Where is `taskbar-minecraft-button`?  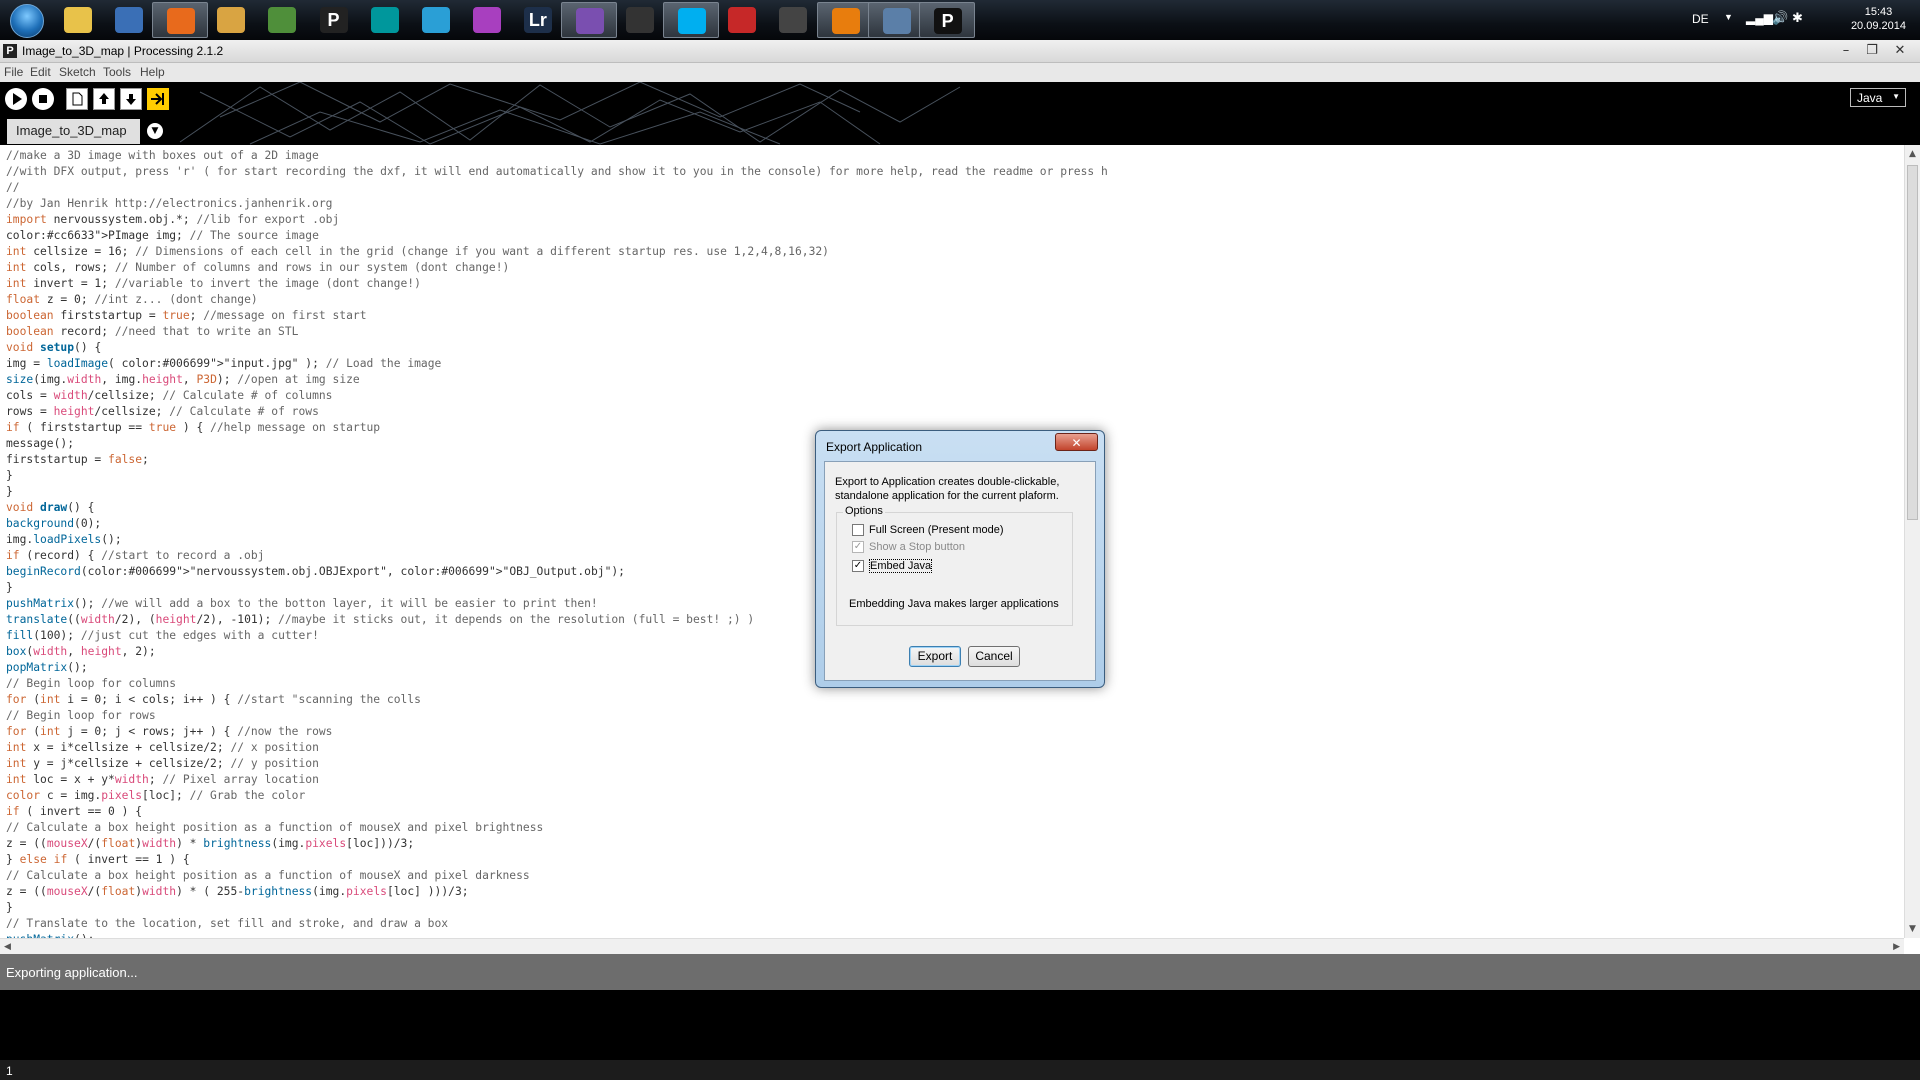 taskbar-minecraft-button is located at coordinates (282, 20).